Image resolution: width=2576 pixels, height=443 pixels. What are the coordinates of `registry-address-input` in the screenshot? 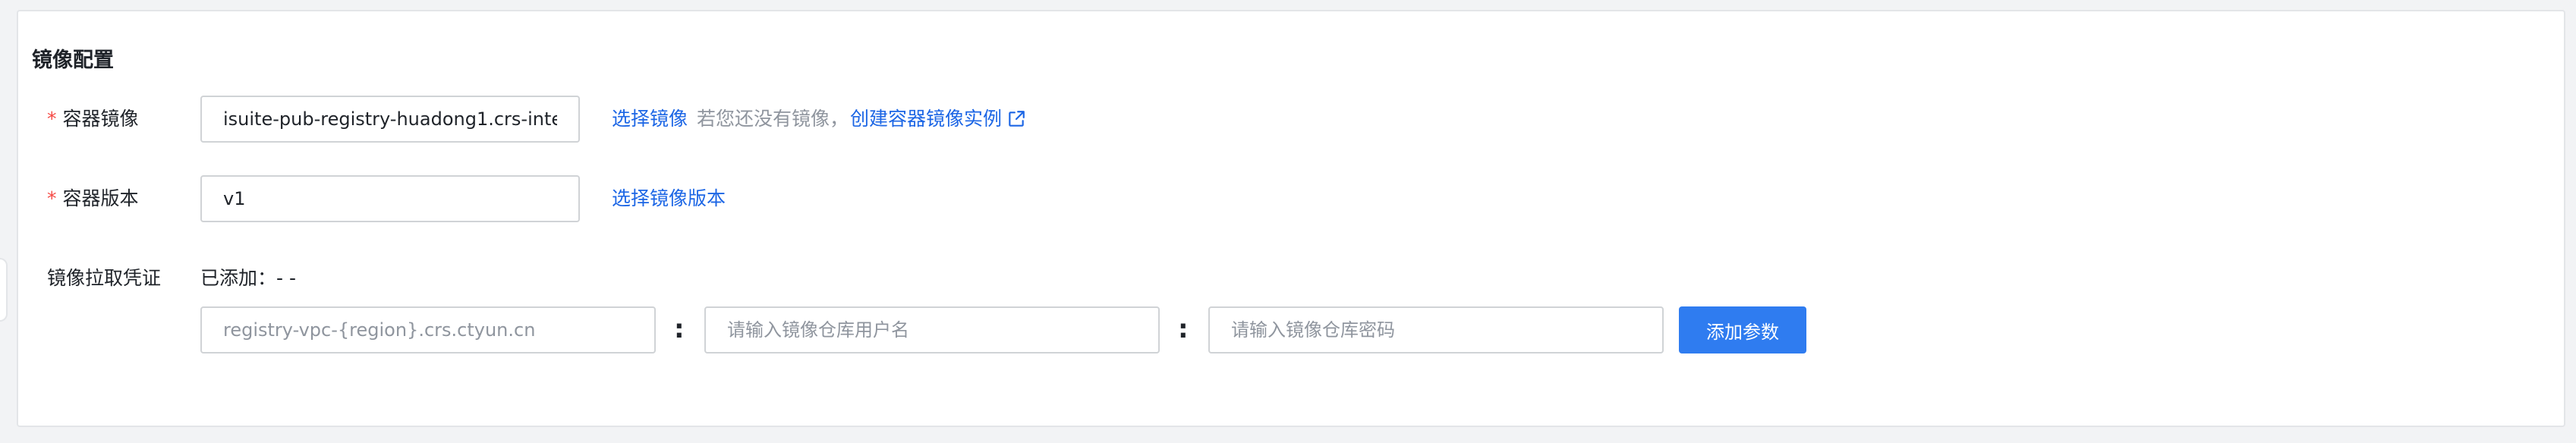 It's located at (428, 329).